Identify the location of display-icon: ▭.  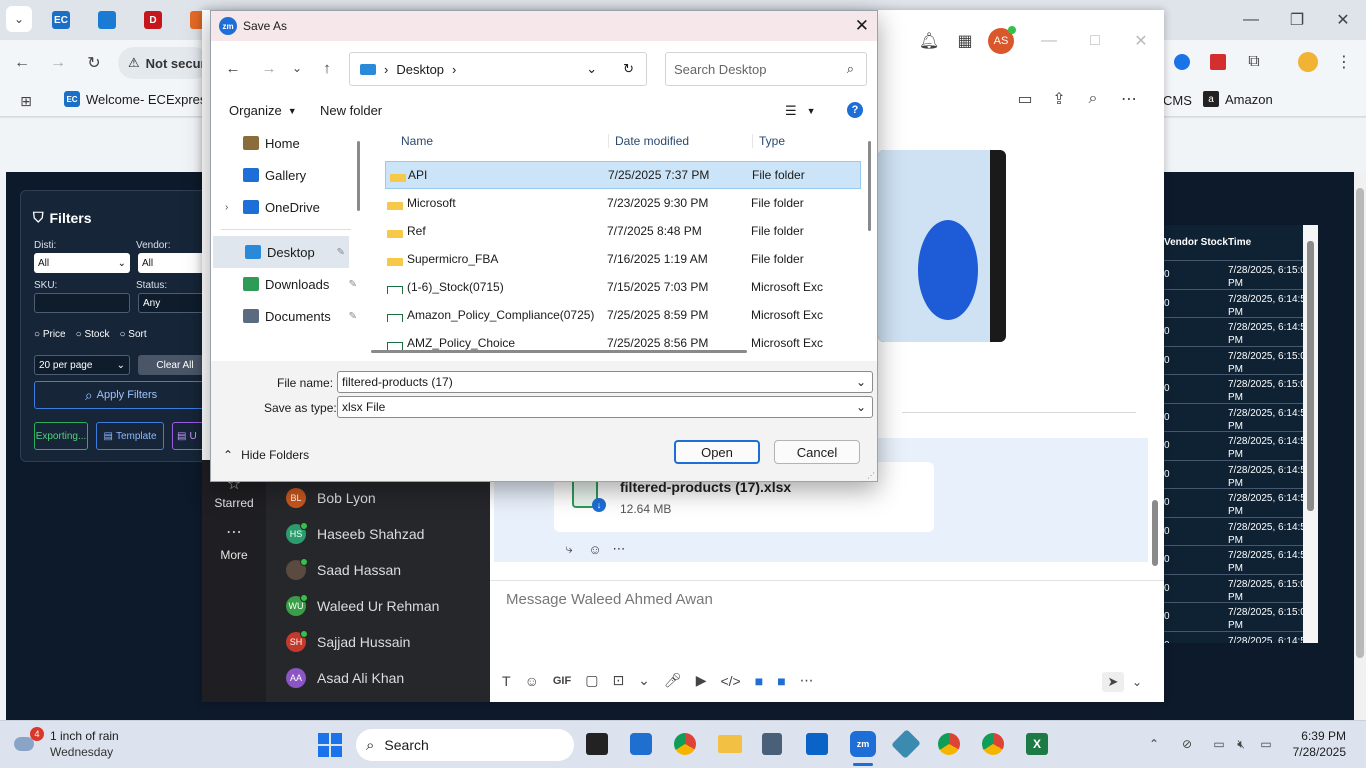
(1219, 744).